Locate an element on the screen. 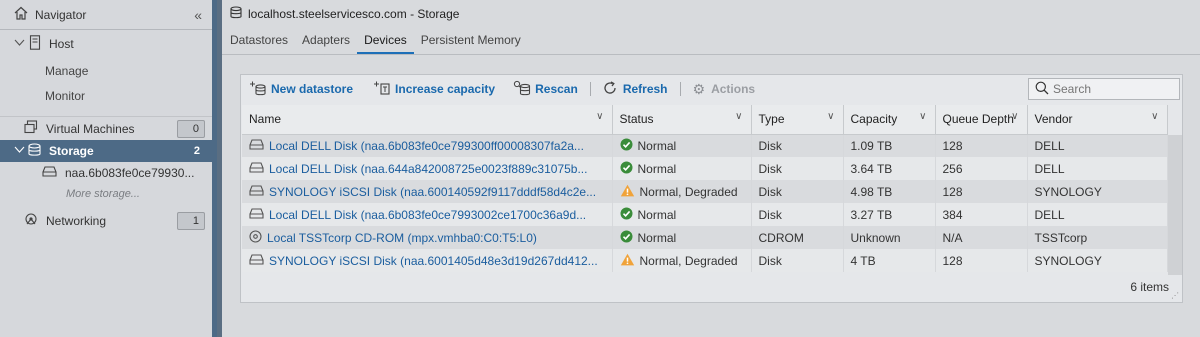 The width and height of the screenshot is (1200, 337). rescan-button: Rescan is located at coordinates (545, 89).